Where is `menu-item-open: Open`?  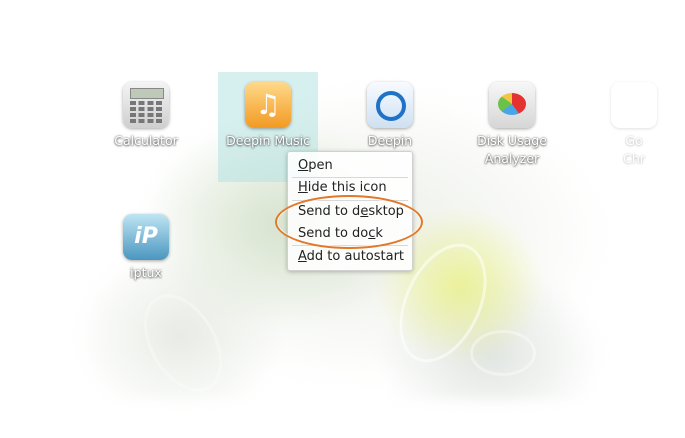 menu-item-open: Open is located at coordinates (315, 166).